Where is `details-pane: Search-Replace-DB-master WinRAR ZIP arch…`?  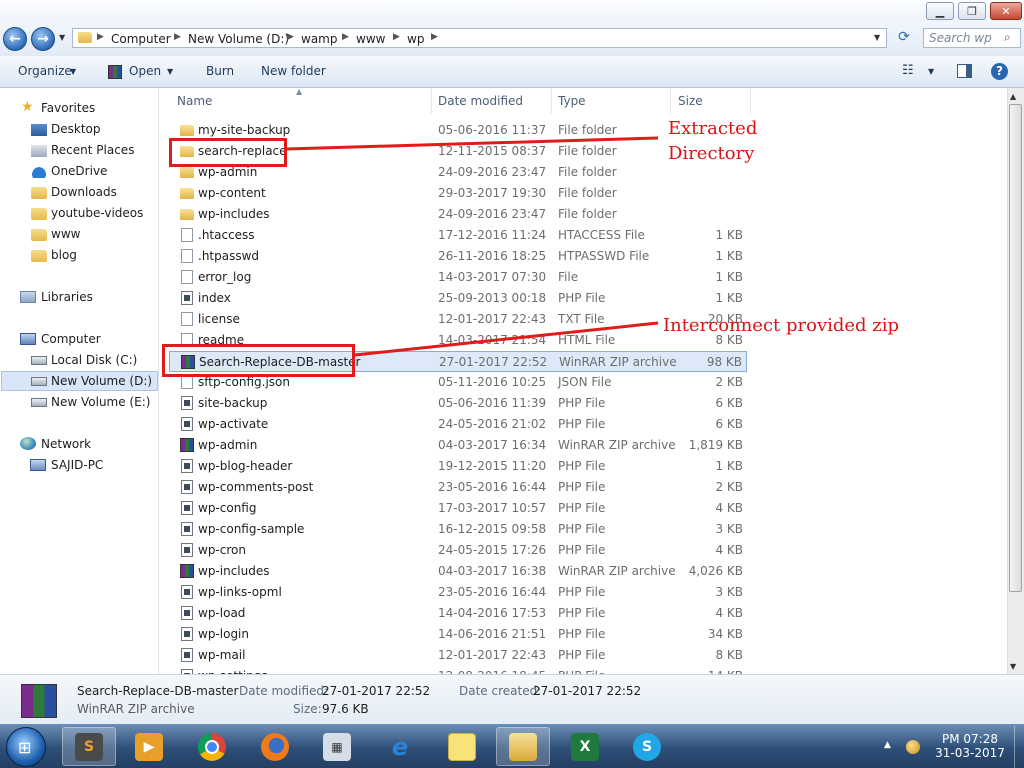
details-pane: Search-Replace-DB-master WinRAR ZIP arch… is located at coordinates (512, 699).